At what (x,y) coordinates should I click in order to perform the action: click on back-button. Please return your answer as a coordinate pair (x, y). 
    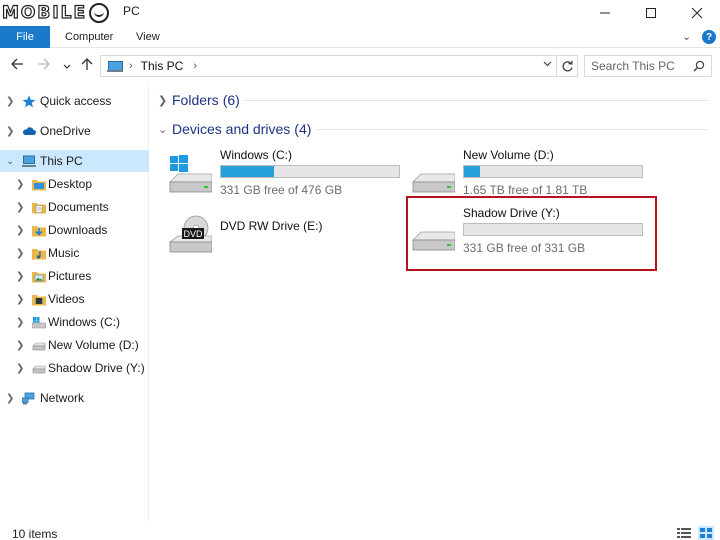
    Looking at the image, I should click on (17, 65).